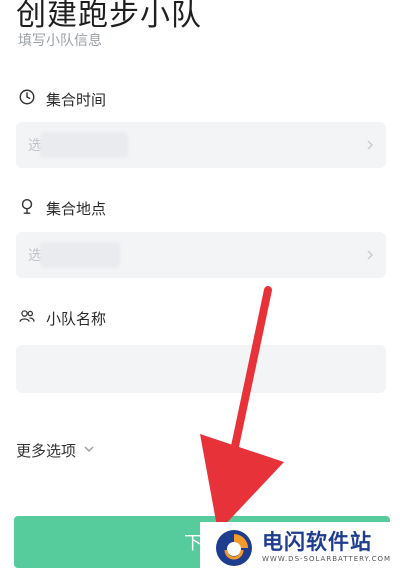  I want to click on clock-icon, so click(27, 99).